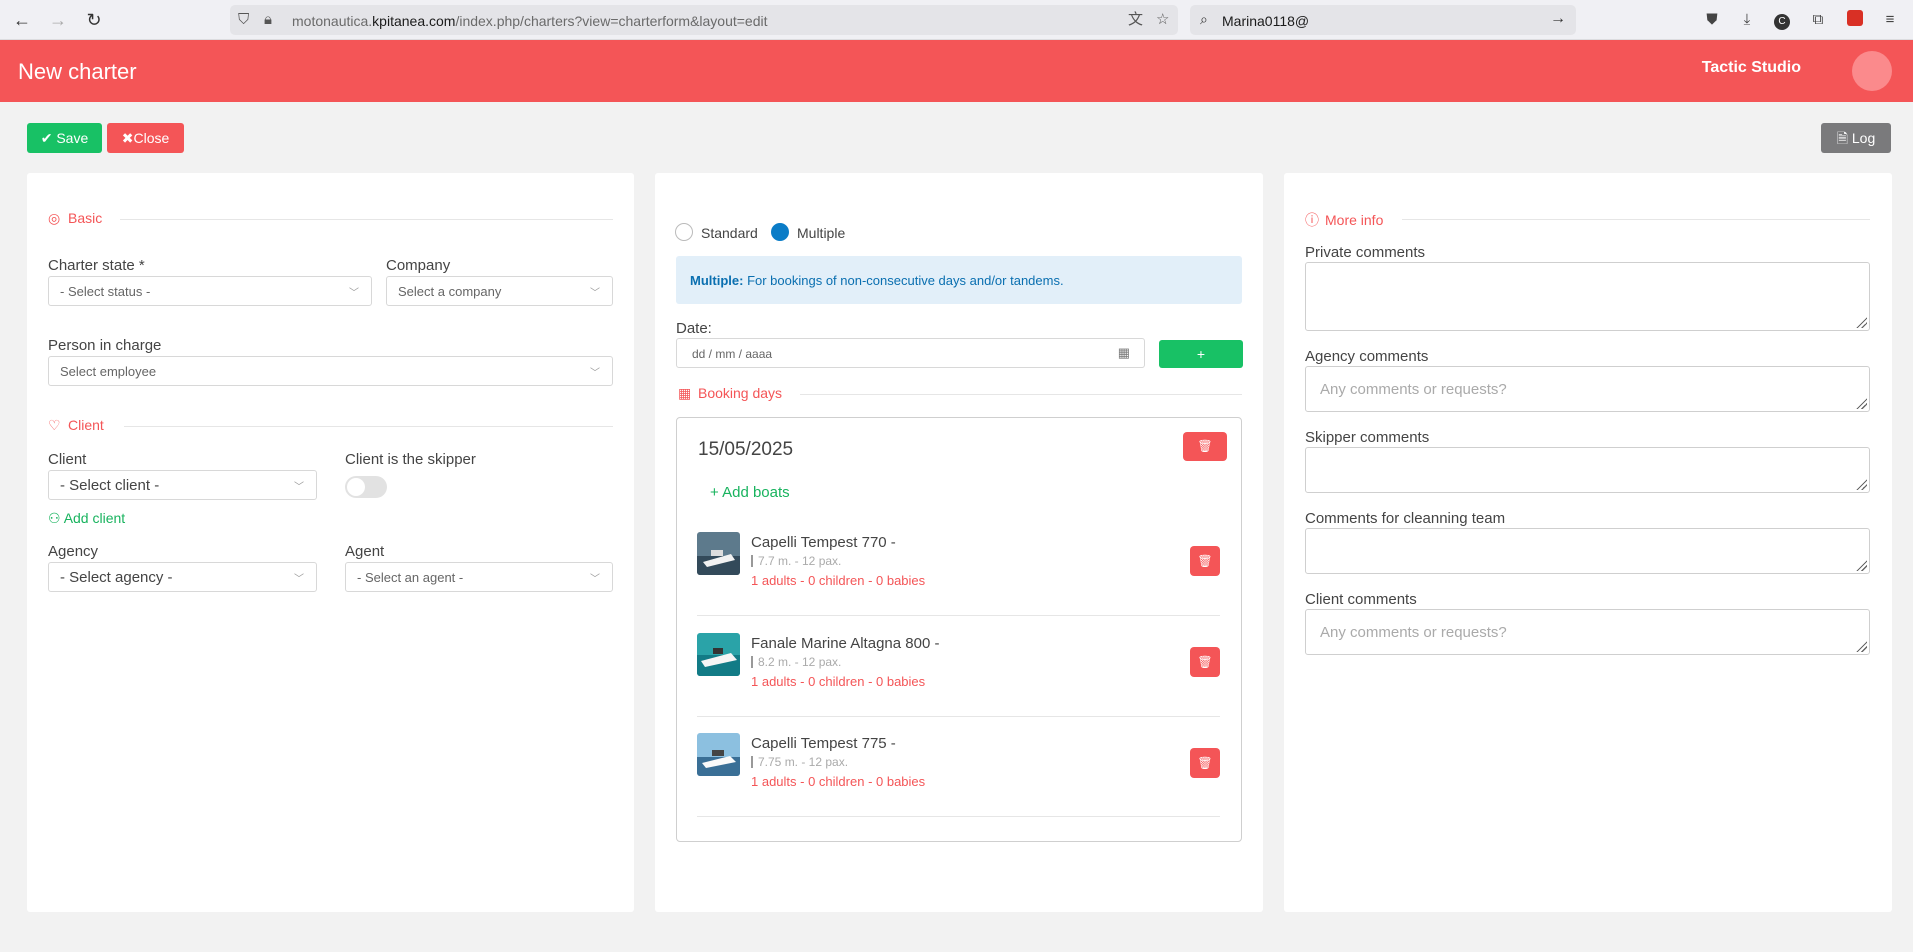  What do you see at coordinates (479, 577) in the screenshot?
I see `agent-select: - Select an agent - ﹀` at bounding box center [479, 577].